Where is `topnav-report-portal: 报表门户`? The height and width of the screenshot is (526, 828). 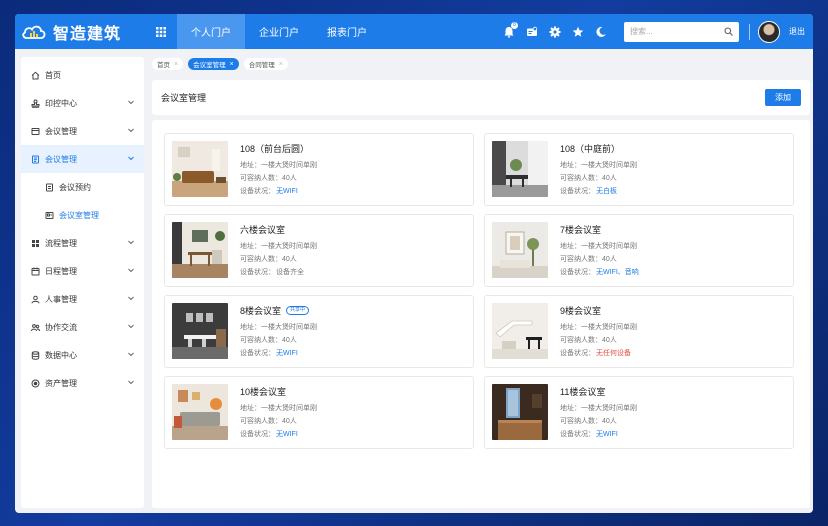
topnav-report-portal: 报表门户 is located at coordinates (347, 31).